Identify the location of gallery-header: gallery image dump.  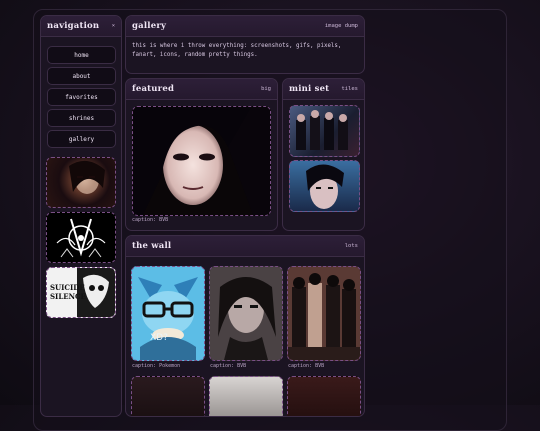
(245, 26).